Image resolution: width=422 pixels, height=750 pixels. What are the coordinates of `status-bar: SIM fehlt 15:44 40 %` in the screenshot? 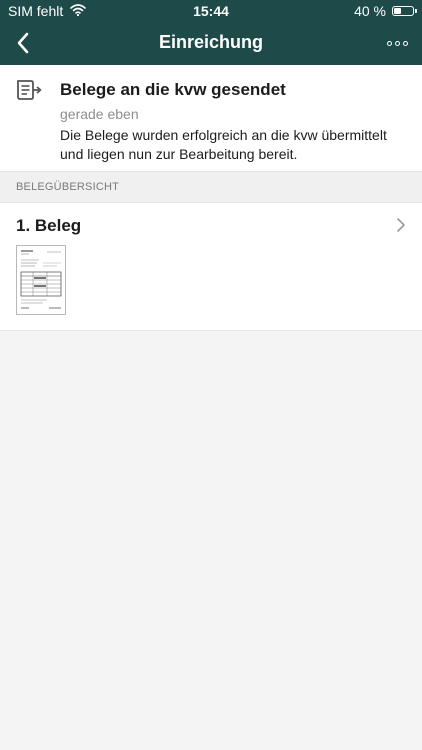 It's located at (211, 11).